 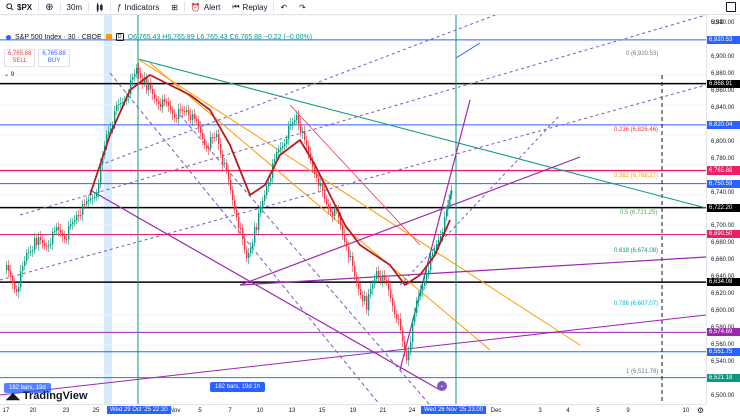 What do you see at coordinates (302, 7) in the screenshot?
I see `redo-button: ↷` at bounding box center [302, 7].